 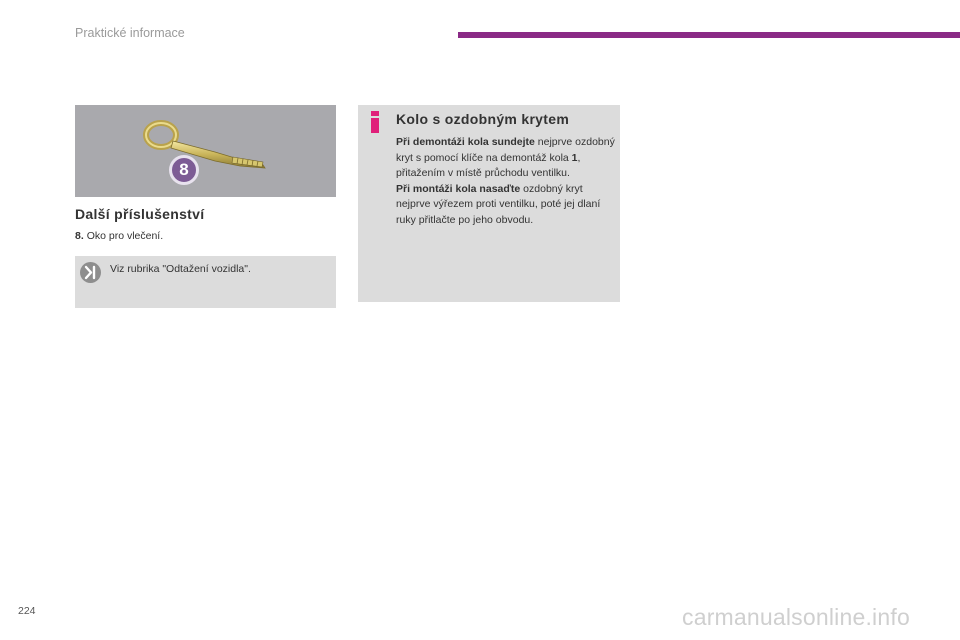 What do you see at coordinates (204, 144) in the screenshot?
I see `towing-eye-illustration` at bounding box center [204, 144].